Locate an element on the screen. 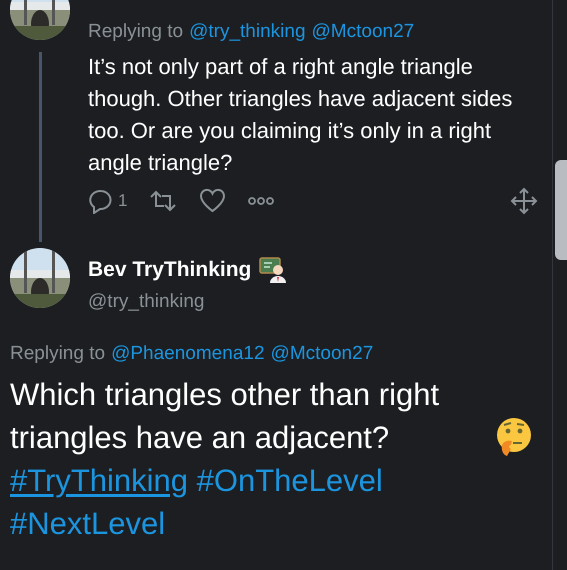  scrollbar-thumb is located at coordinates (561, 210).